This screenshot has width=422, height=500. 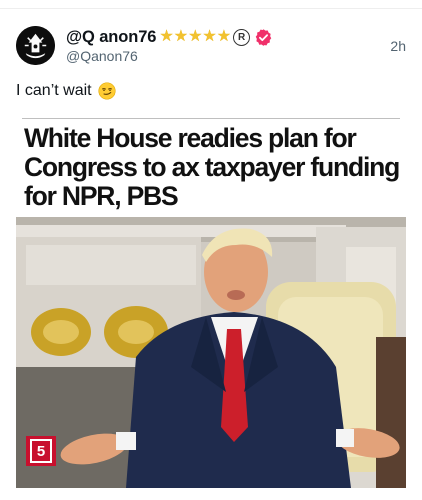 I want to click on avatar-image, so click(x=35, y=45).